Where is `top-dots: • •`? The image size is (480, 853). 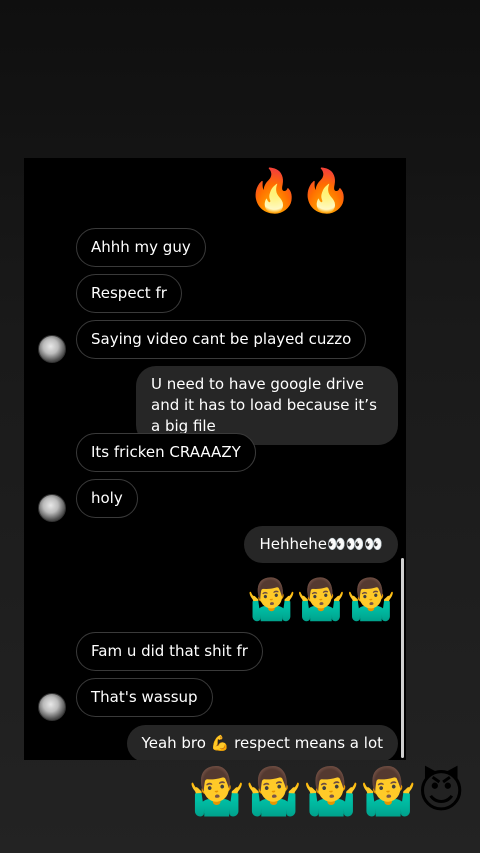 top-dots: • • is located at coordinates (241, 160).